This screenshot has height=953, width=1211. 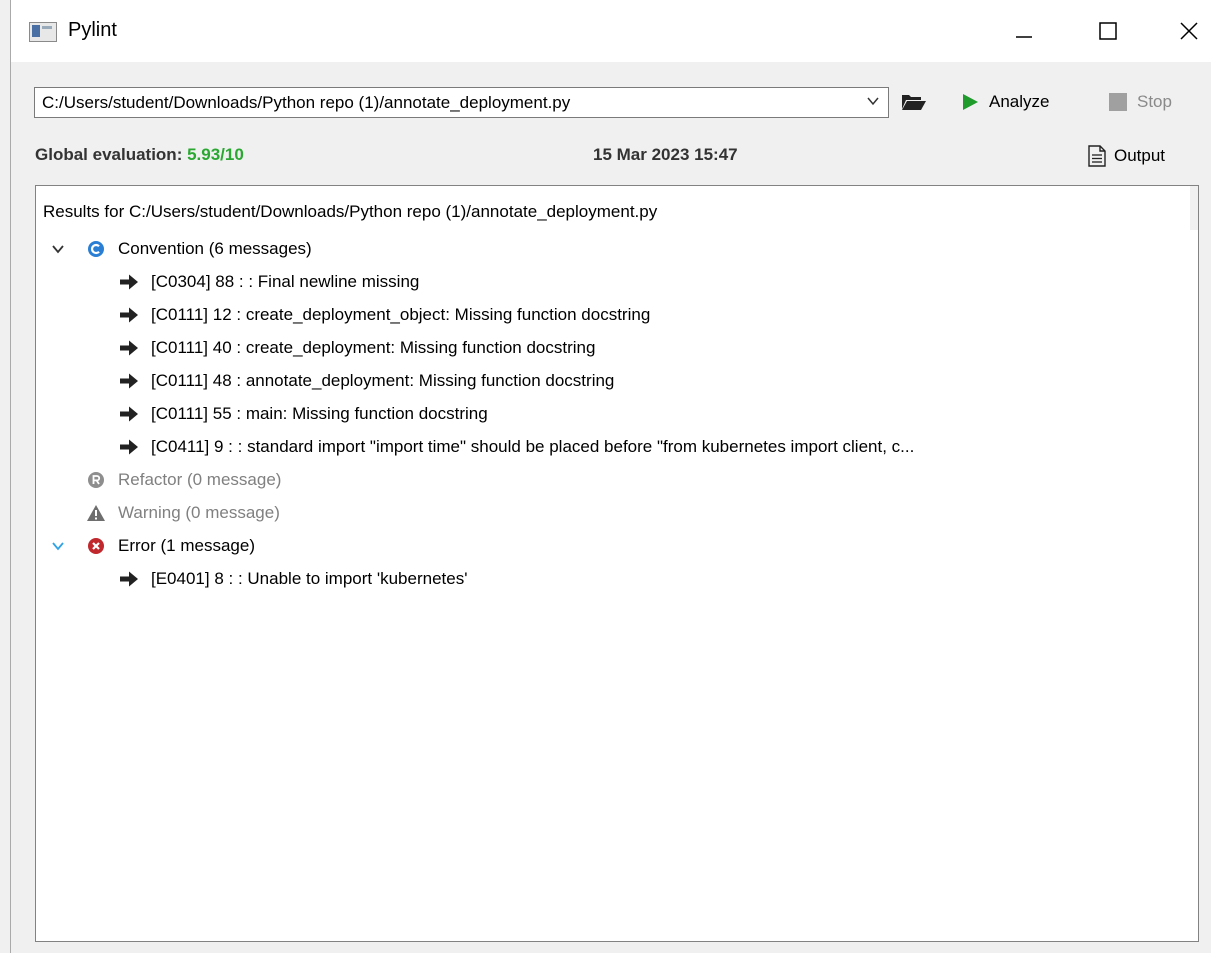 I want to click on maximize-icon, so click(x=1108, y=31).